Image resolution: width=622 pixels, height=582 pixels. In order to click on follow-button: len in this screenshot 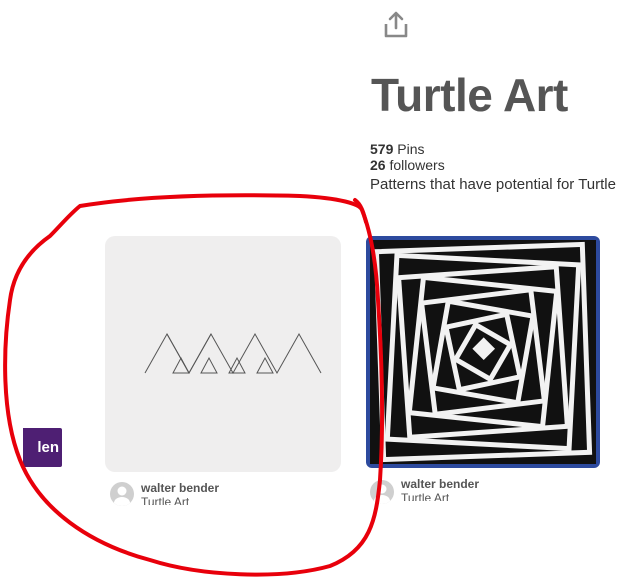, I will do `click(42, 447)`.